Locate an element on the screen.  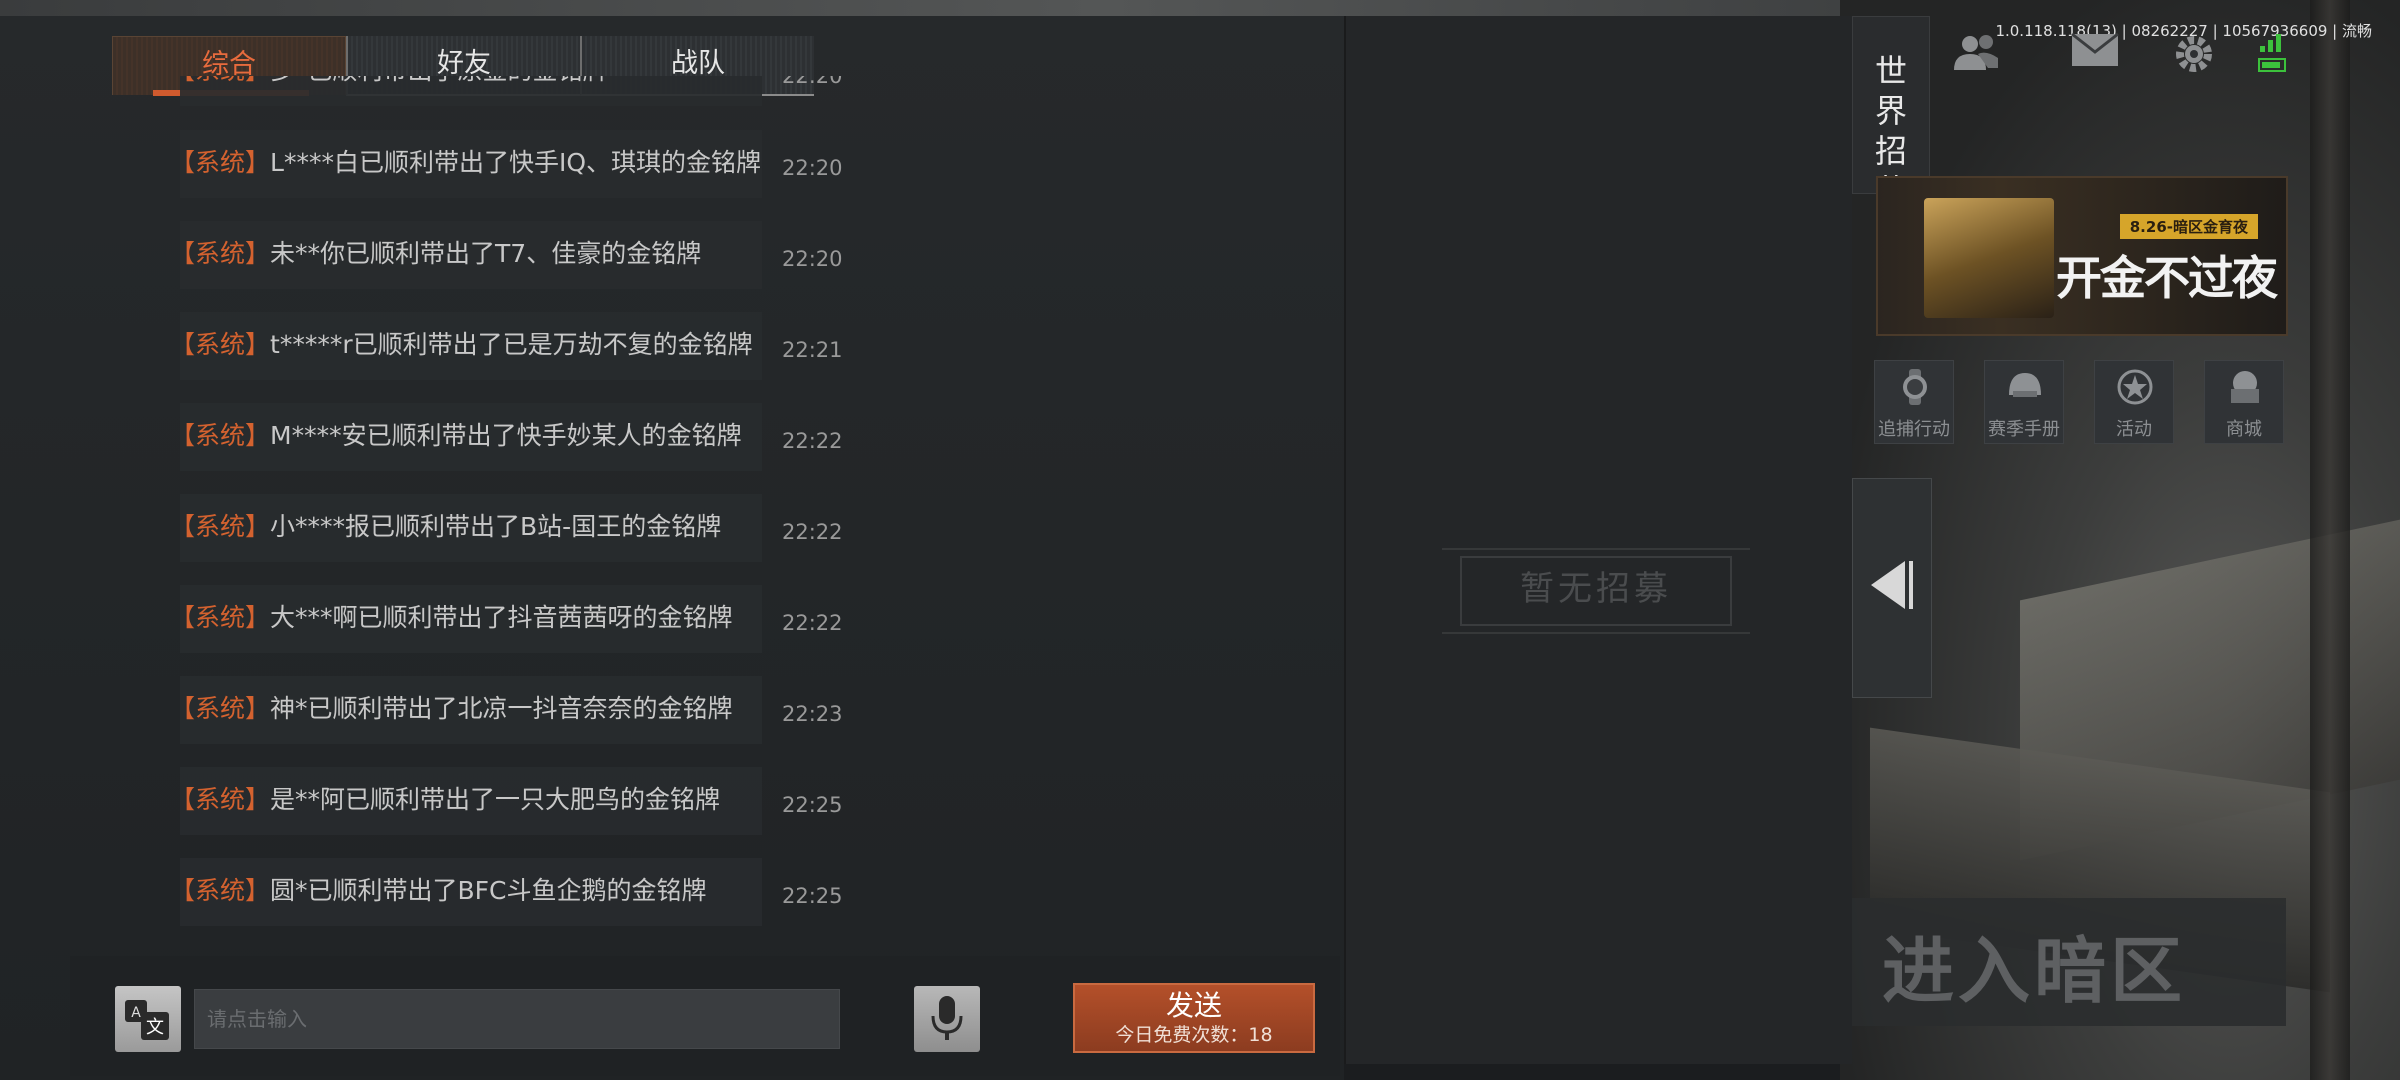
event-banner: 8.26-暗区金育夜 开金不过夜 is located at coordinates (2082, 256).